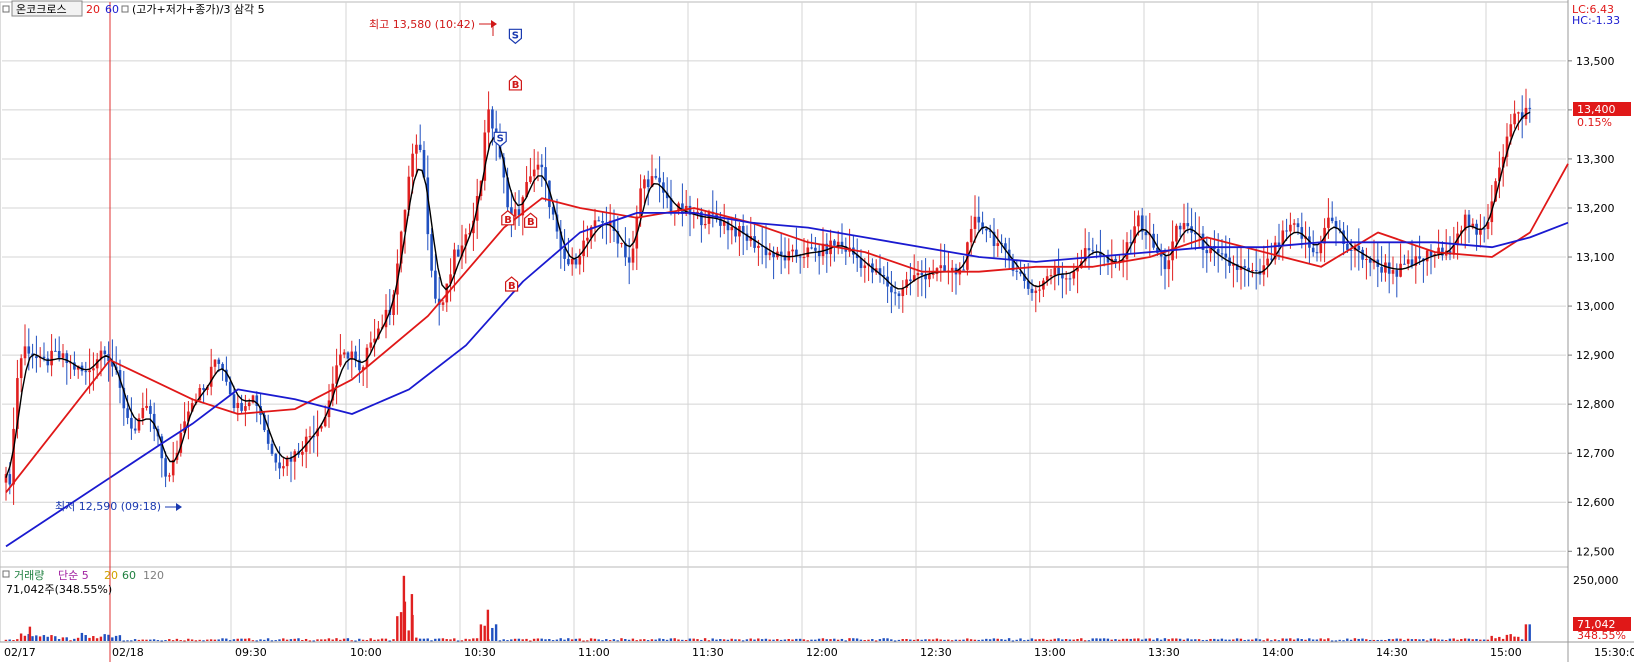  What do you see at coordinates (480, 652) in the screenshot?
I see `x-tick-label: 10:30` at bounding box center [480, 652].